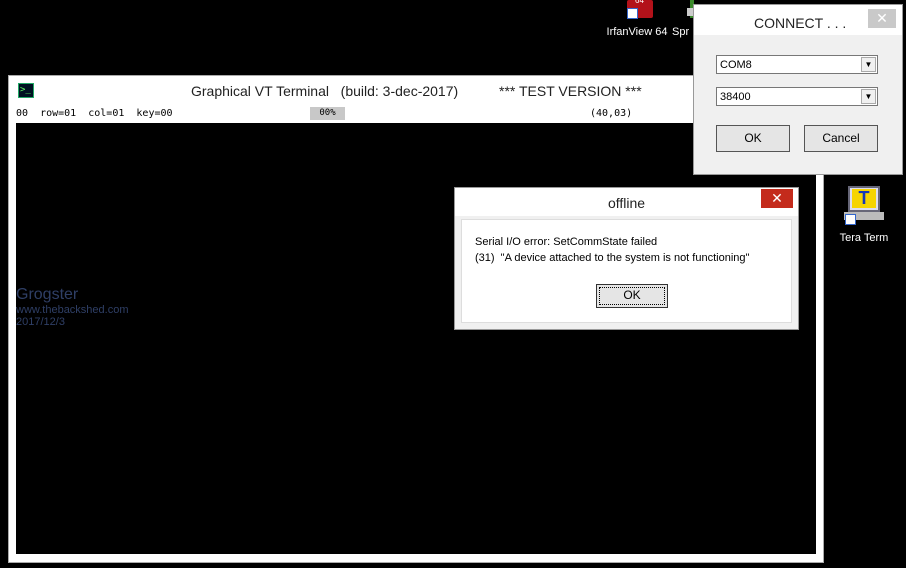  I want to click on irfanview-icon: 64, so click(637, 11).